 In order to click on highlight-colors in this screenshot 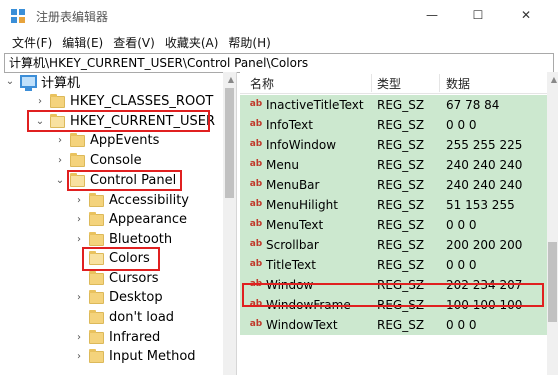, I will do `click(121, 259)`.